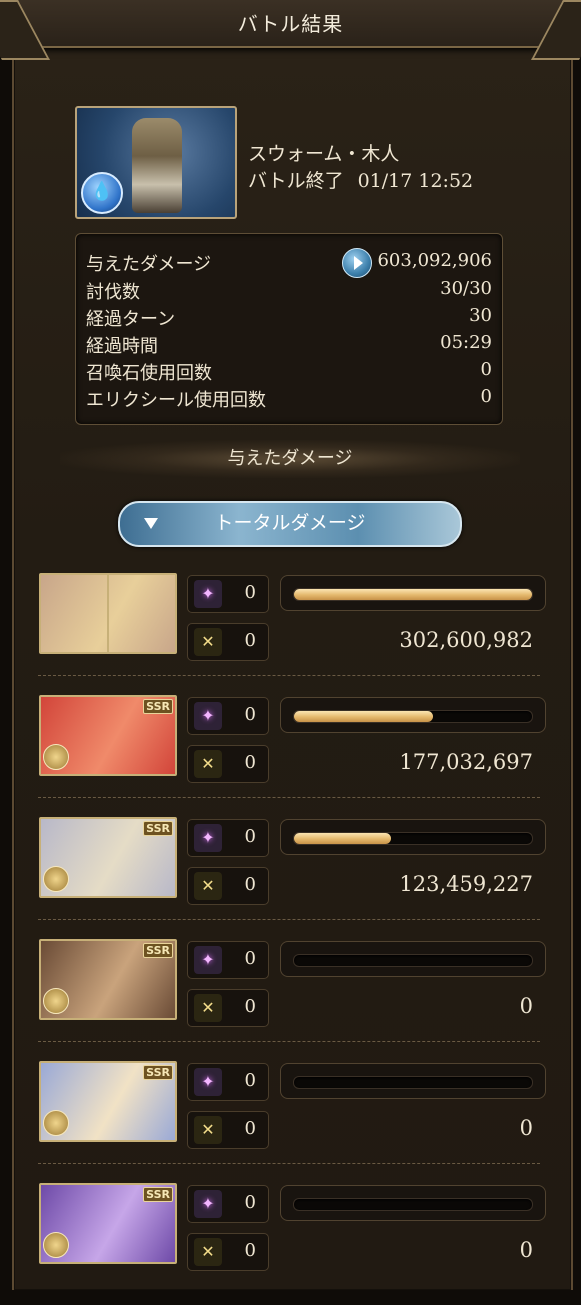 This screenshot has height=1305, width=581. Describe the element at coordinates (324, 154) in the screenshot. I see `enemy-name: スウォーム・木人` at that location.